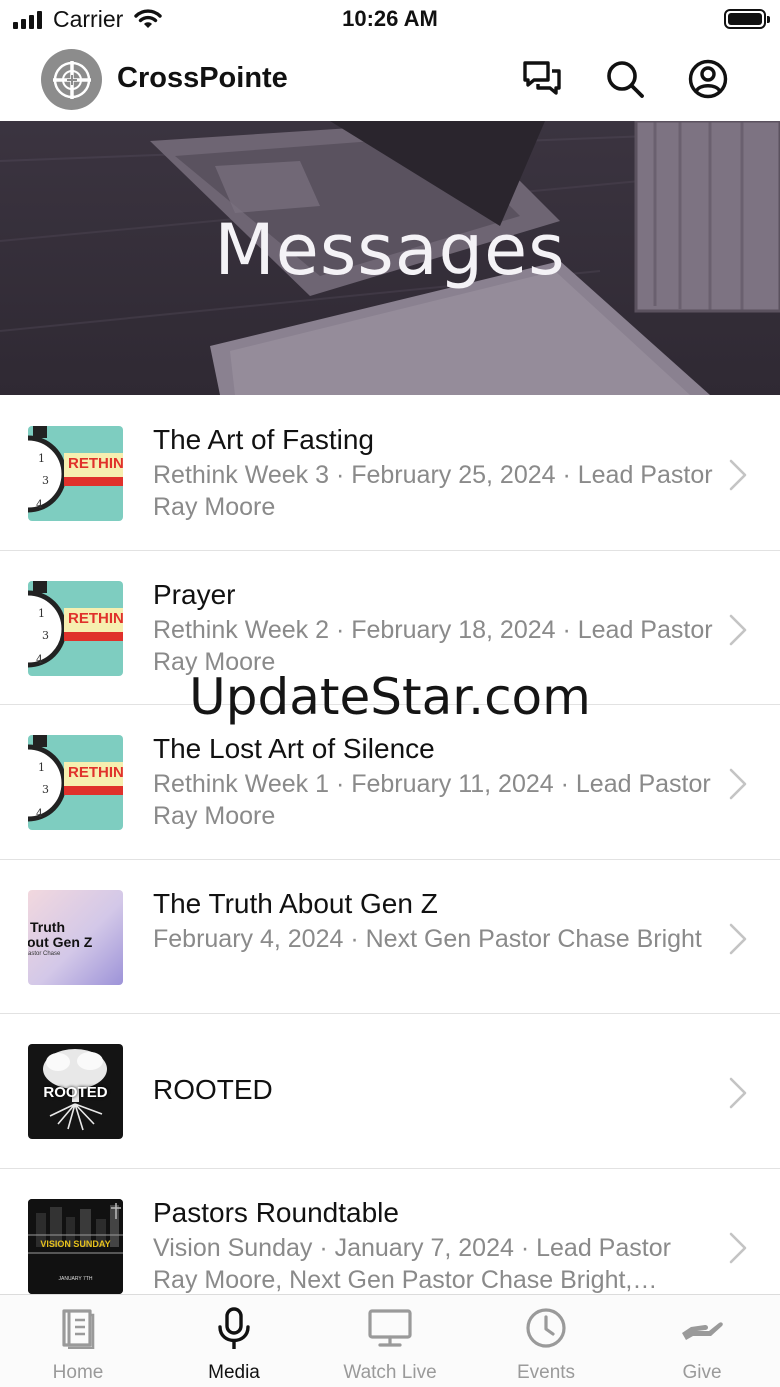 This screenshot has height=1387, width=780. I want to click on message-title: Pastors Roundtable, so click(276, 1212).